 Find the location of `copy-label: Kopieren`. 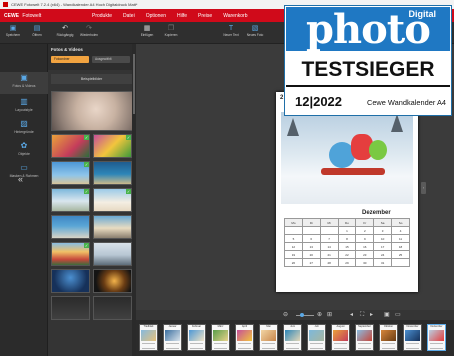

copy-label: Kopieren is located at coordinates (171, 35).